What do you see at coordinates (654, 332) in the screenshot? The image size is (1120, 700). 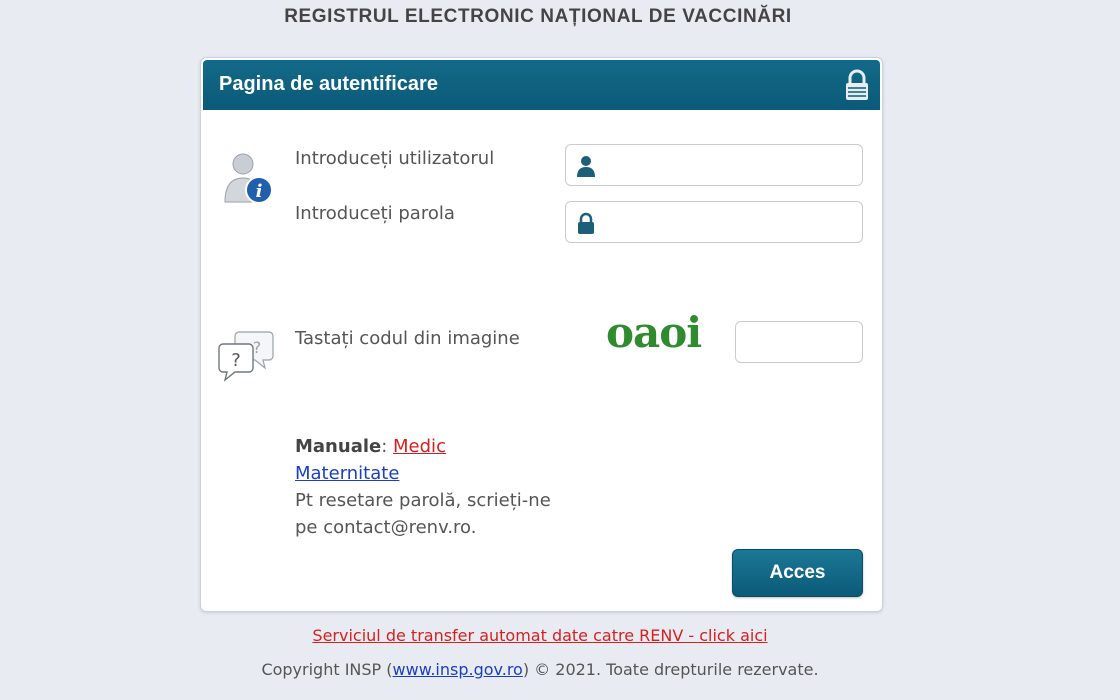 I see `captcha-image: oaoi` at bounding box center [654, 332].